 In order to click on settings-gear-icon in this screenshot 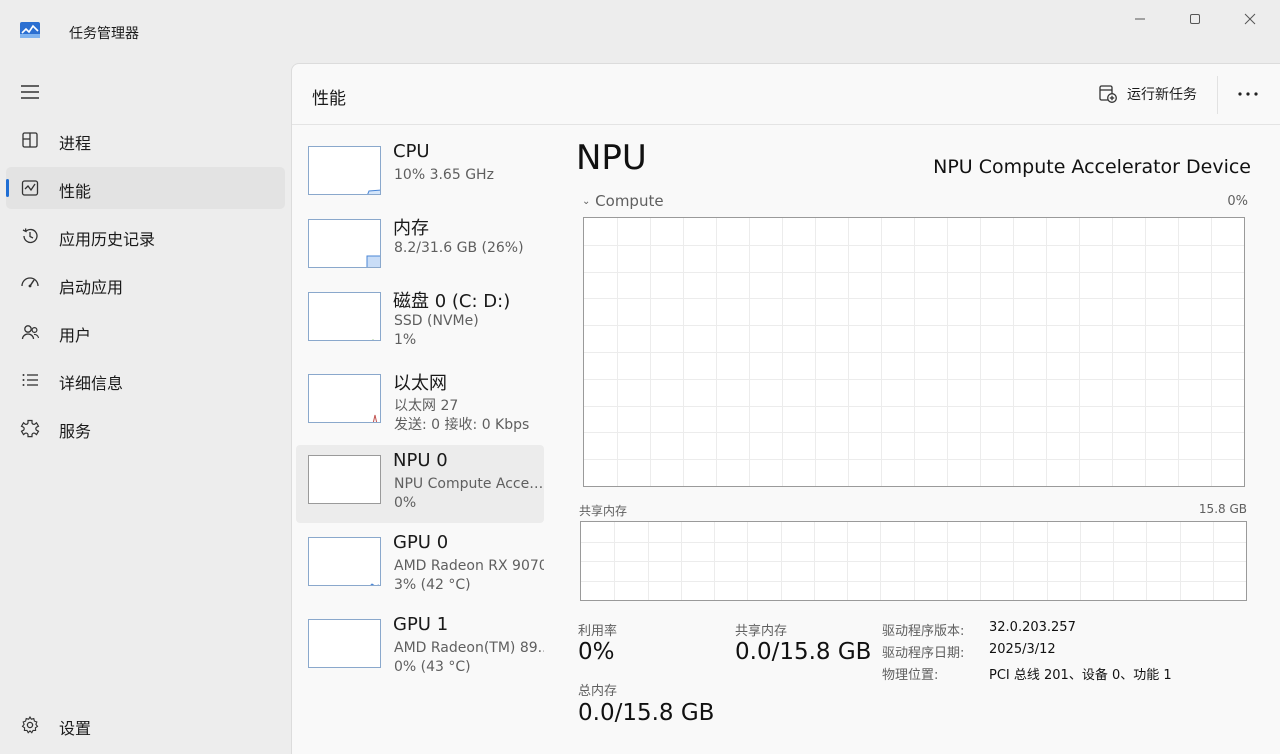, I will do `click(30, 725)`.